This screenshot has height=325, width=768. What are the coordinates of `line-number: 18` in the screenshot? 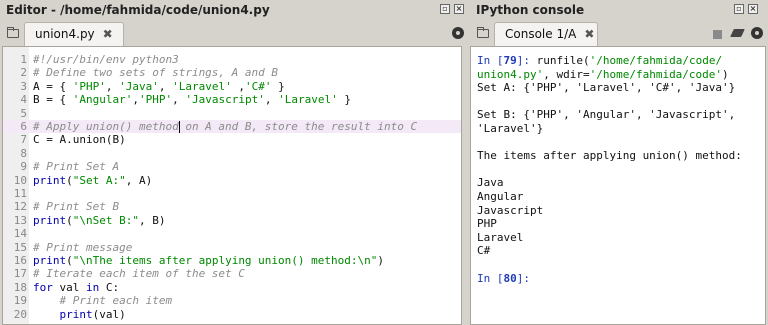 It's located at (20, 287).